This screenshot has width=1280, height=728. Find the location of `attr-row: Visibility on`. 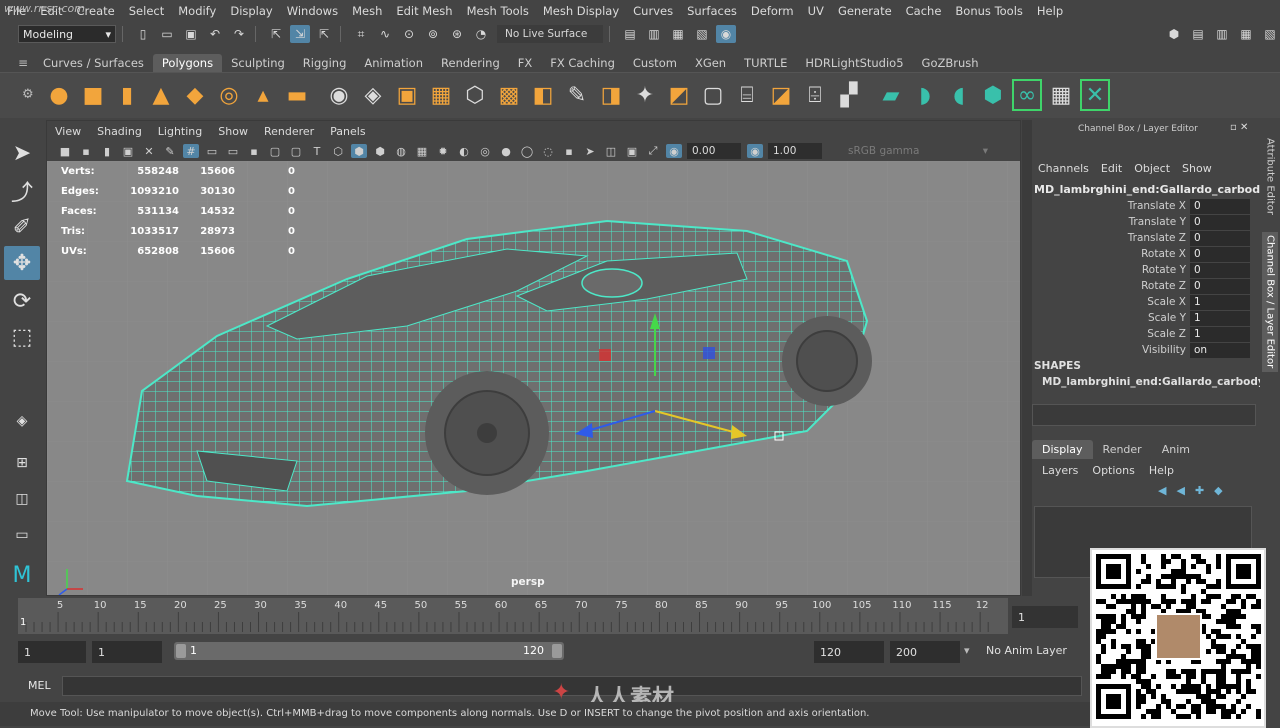

attr-row: Visibility on is located at coordinates (1145, 350).